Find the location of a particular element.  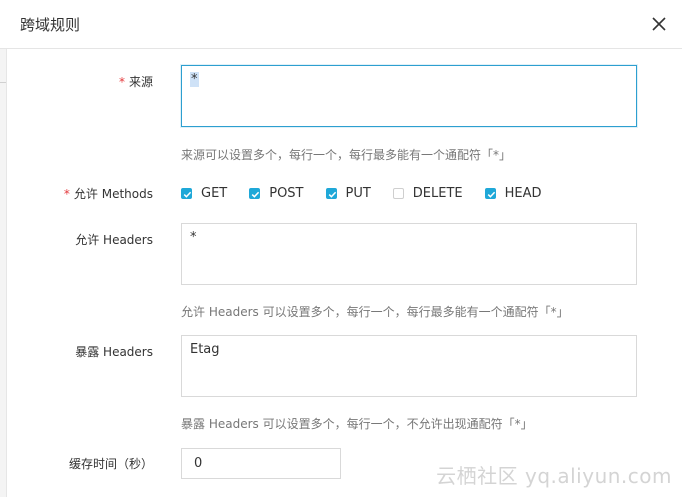

cache-time-input: 0 is located at coordinates (261, 463).